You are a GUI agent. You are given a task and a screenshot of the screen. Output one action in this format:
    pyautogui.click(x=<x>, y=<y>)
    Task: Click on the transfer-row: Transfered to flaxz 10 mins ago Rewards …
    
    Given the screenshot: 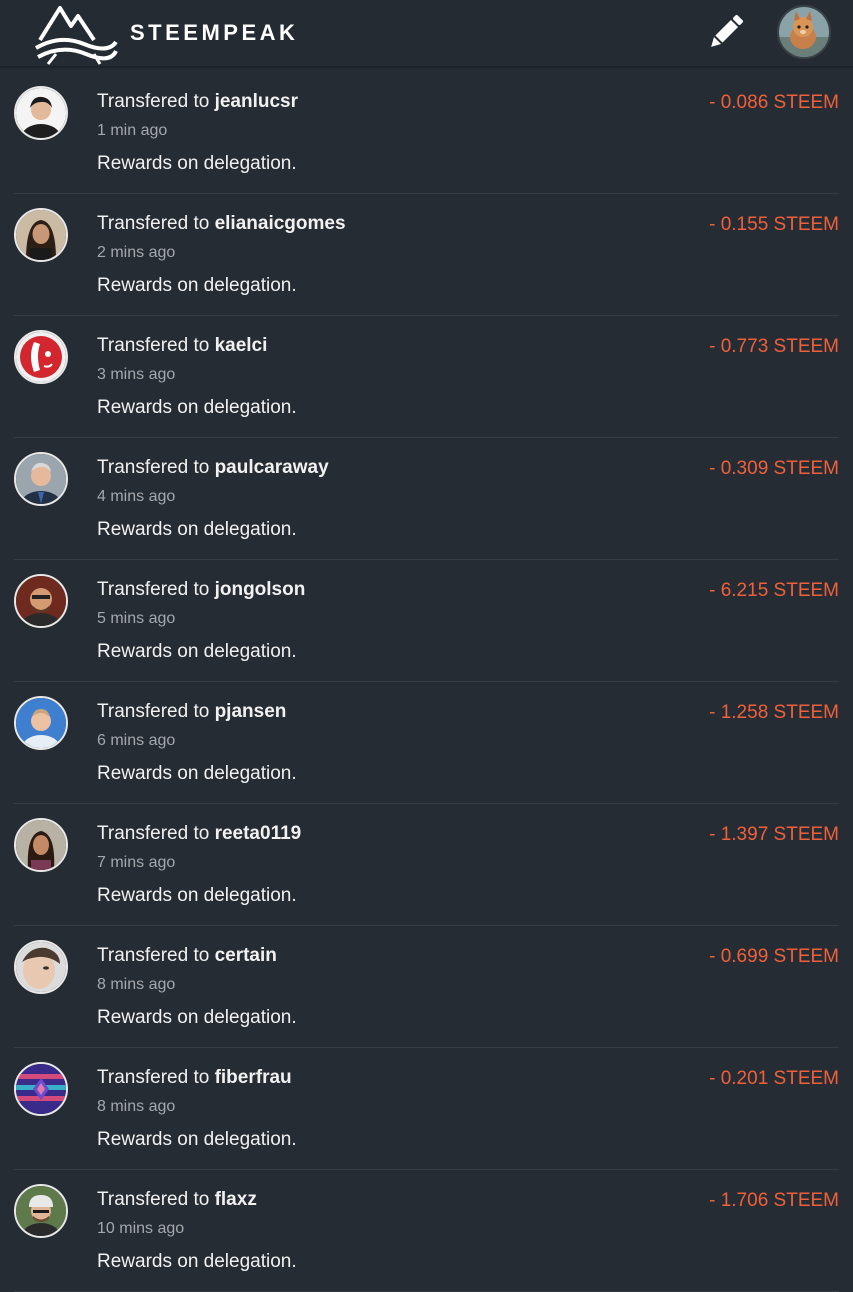 What is the action you would take?
    pyautogui.click(x=426, y=1231)
    